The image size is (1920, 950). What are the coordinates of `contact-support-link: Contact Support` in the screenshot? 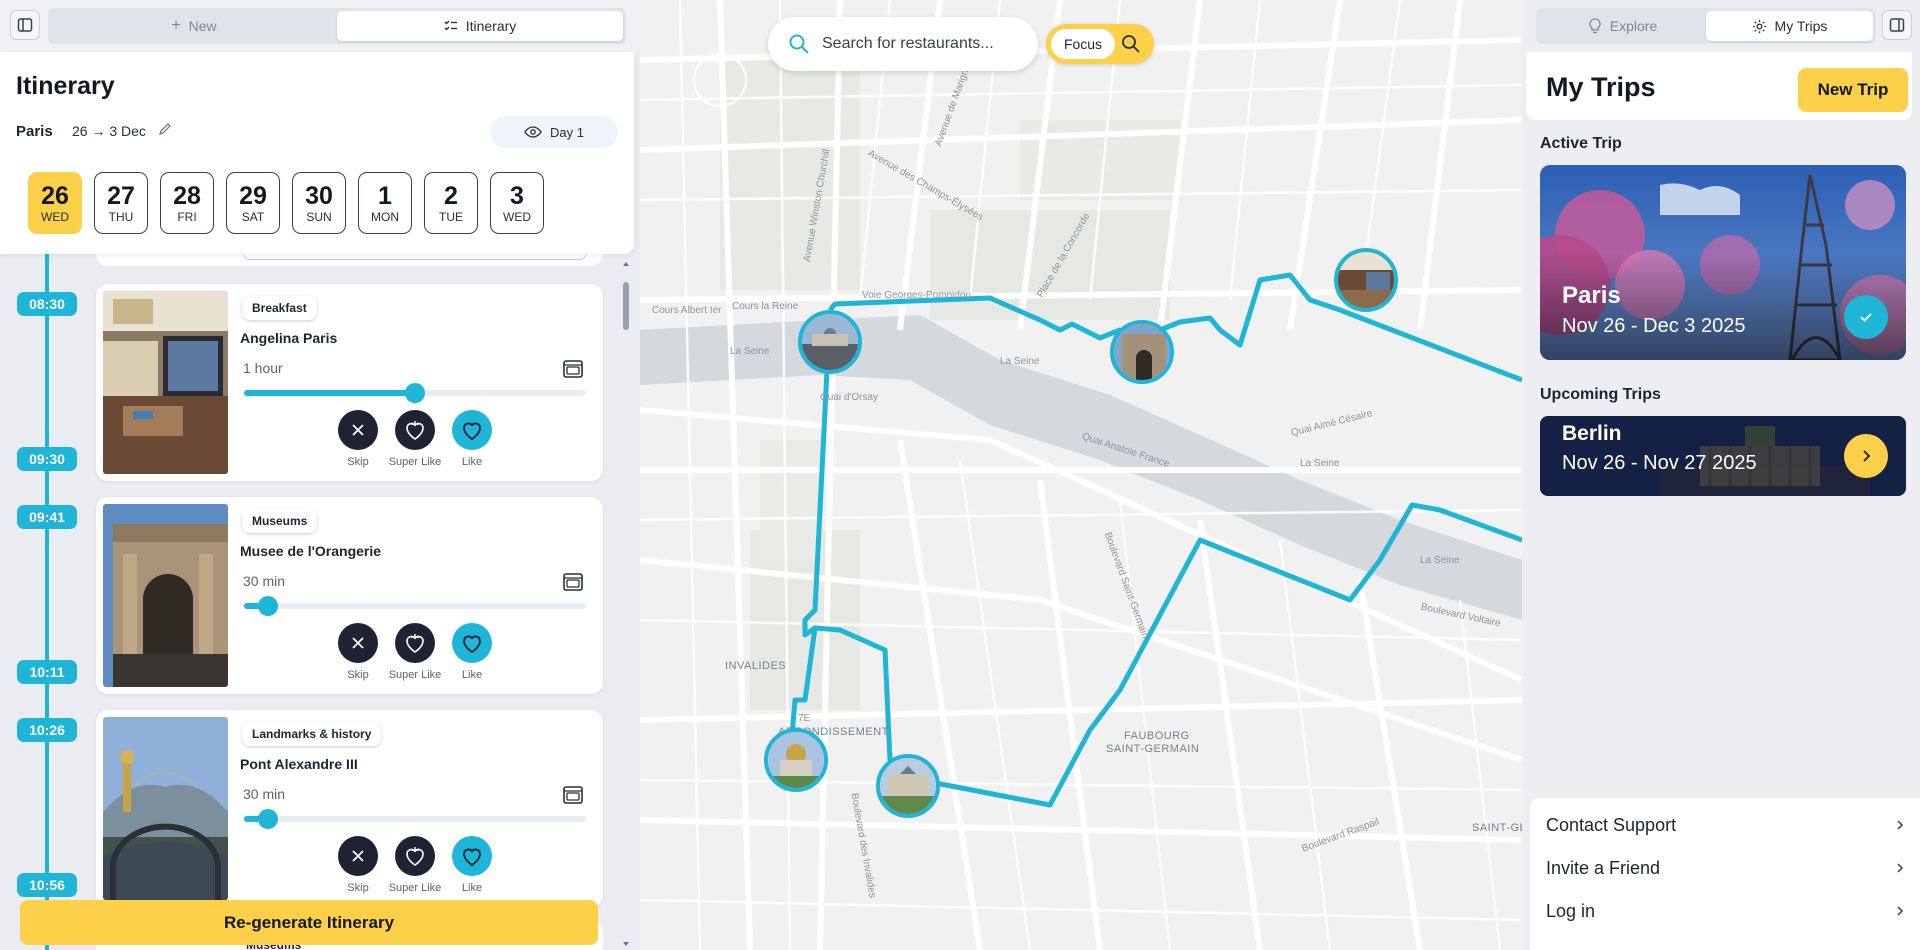 It's located at (1726, 825).